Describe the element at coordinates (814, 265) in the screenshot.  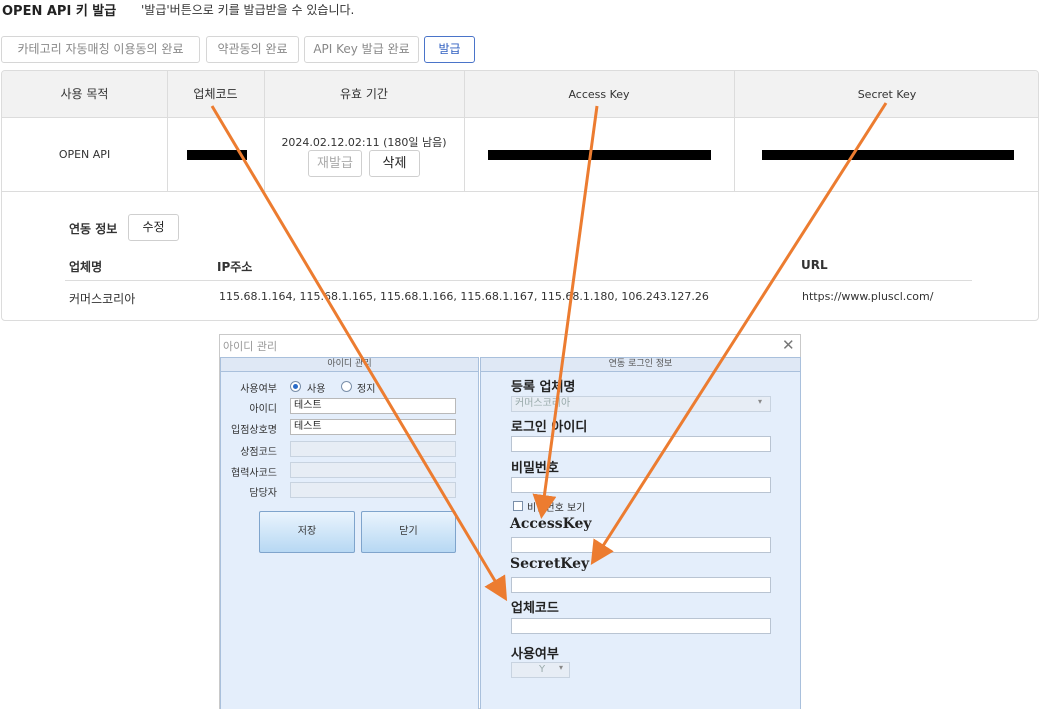
I see `col-url: URL` at that location.